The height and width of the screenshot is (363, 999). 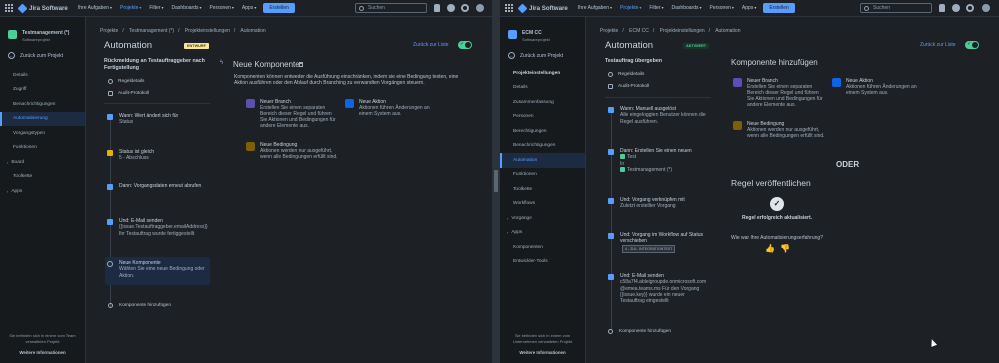 I want to click on thumbs-up-icon: 👍, so click(x=770, y=248).